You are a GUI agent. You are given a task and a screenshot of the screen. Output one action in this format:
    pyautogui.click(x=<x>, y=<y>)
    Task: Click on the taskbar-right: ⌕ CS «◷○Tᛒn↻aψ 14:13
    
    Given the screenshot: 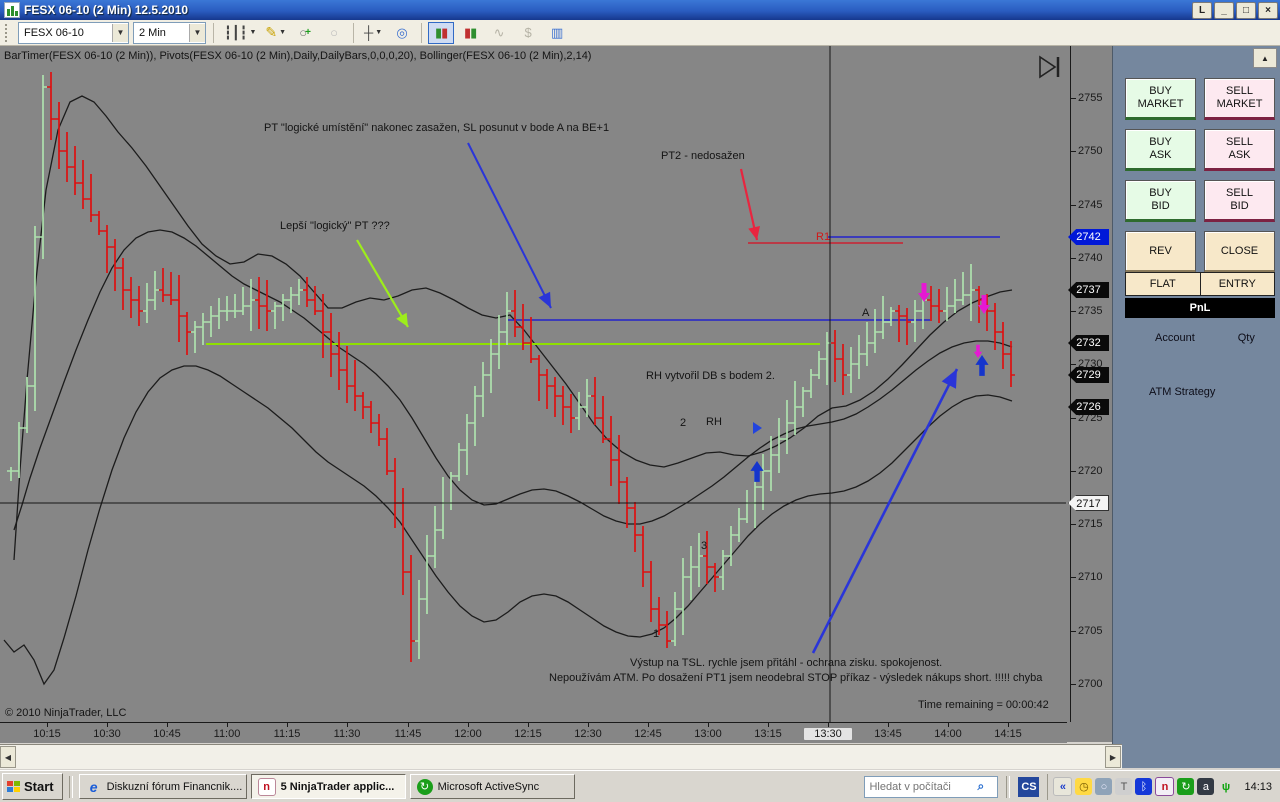 What is the action you would take?
    pyautogui.click(x=1071, y=786)
    